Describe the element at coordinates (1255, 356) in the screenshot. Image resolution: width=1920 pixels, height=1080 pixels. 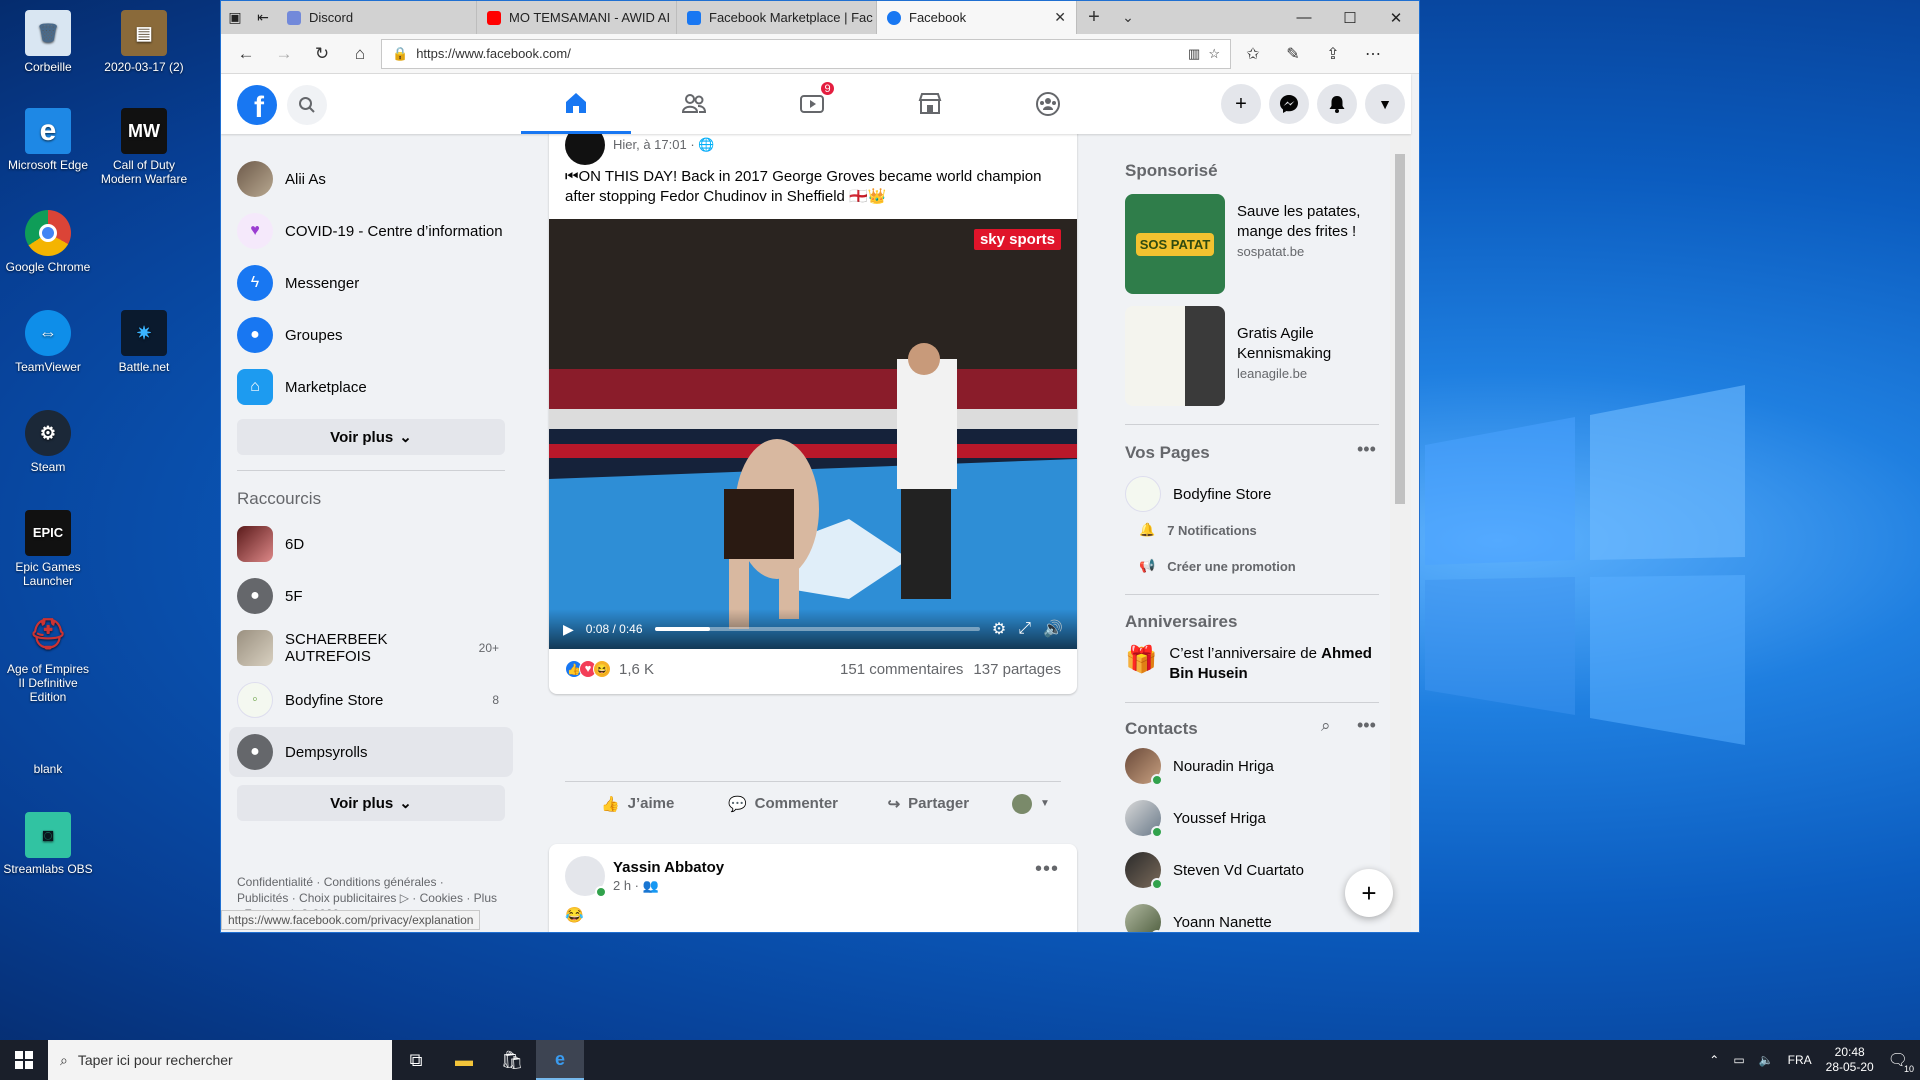
I see `ad-leanagile: Gratis Agile Kennismaking leanagile.be` at that location.